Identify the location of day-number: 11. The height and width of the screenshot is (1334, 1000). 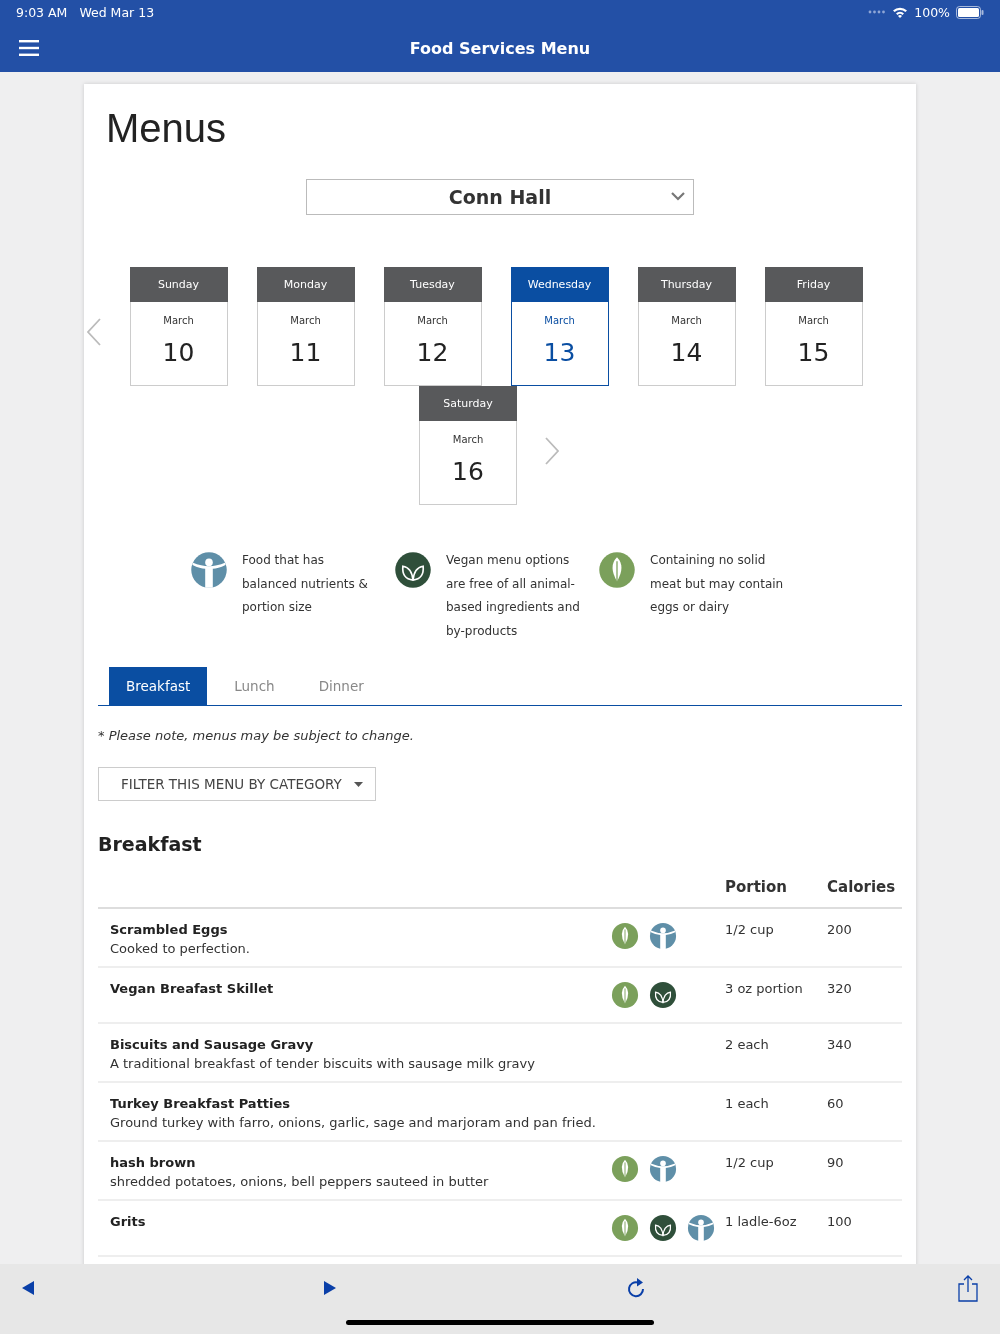
(305, 352).